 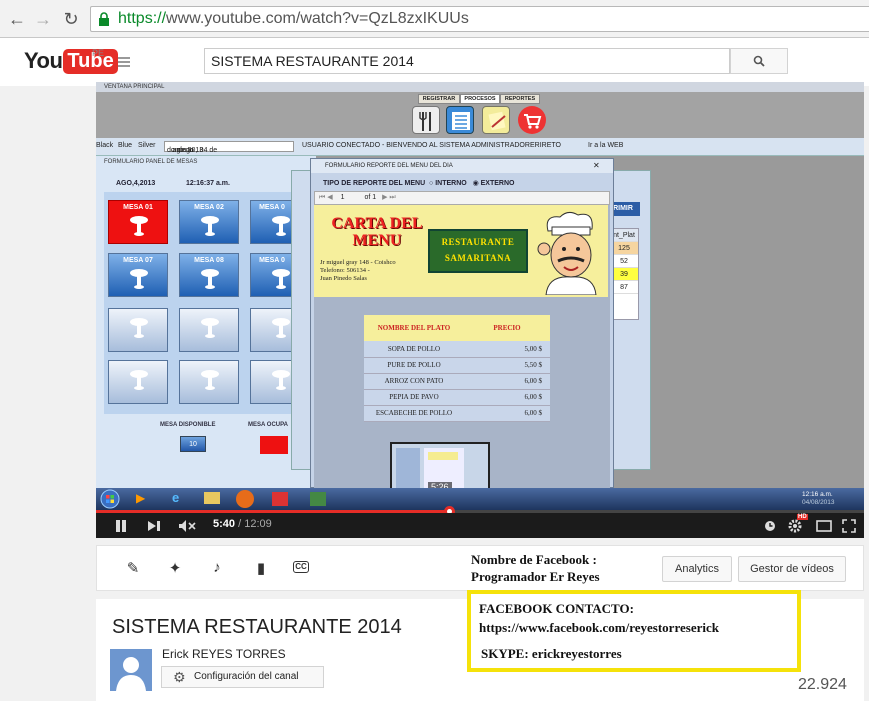 What do you see at coordinates (154, 526) in the screenshot?
I see `next-icon` at bounding box center [154, 526].